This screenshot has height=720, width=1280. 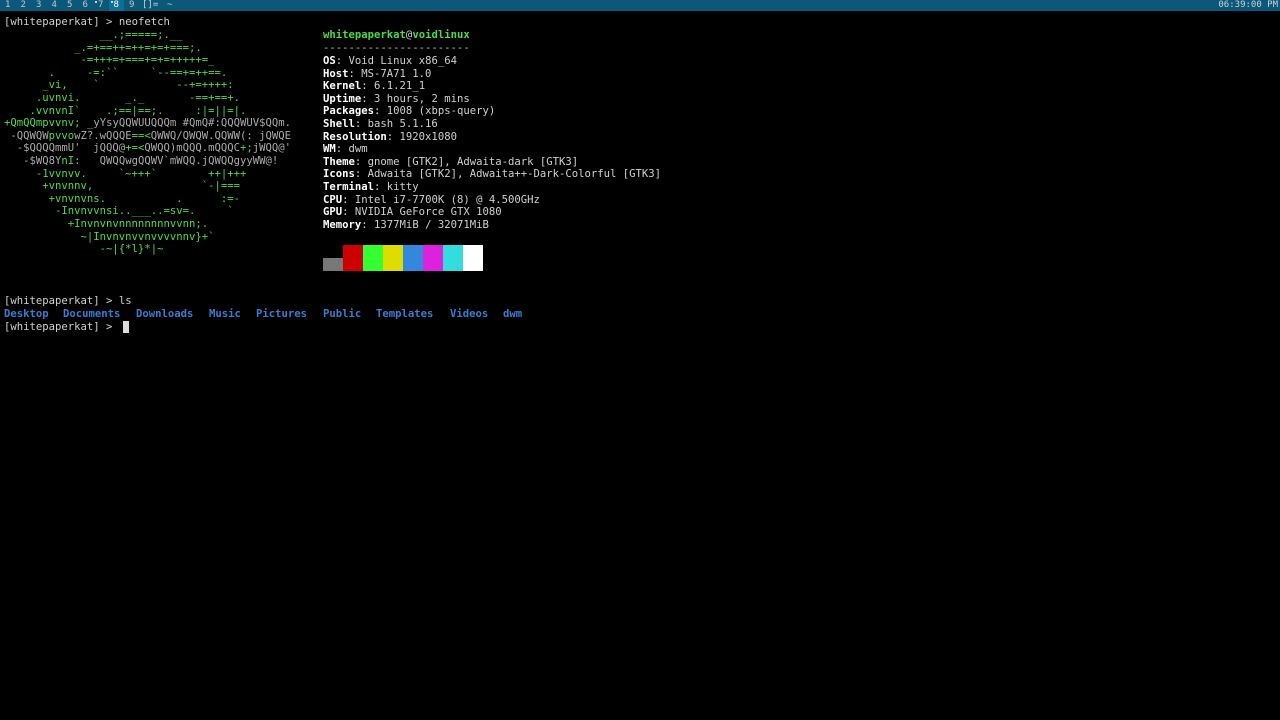 What do you see at coordinates (402, 61) in the screenshot?
I see `info-value: Void Linux x86_64` at bounding box center [402, 61].